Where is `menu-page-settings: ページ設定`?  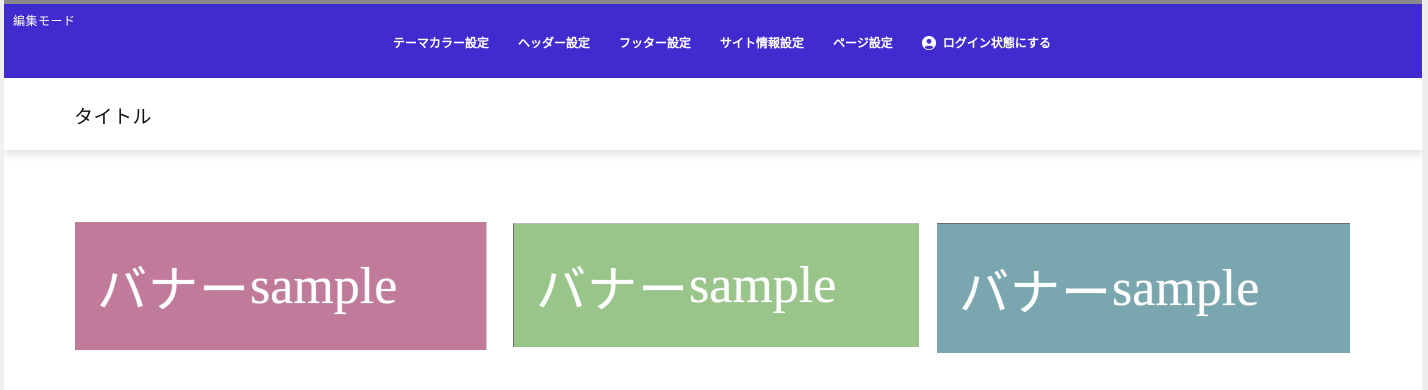
menu-page-settings: ページ設定 is located at coordinates (863, 42).